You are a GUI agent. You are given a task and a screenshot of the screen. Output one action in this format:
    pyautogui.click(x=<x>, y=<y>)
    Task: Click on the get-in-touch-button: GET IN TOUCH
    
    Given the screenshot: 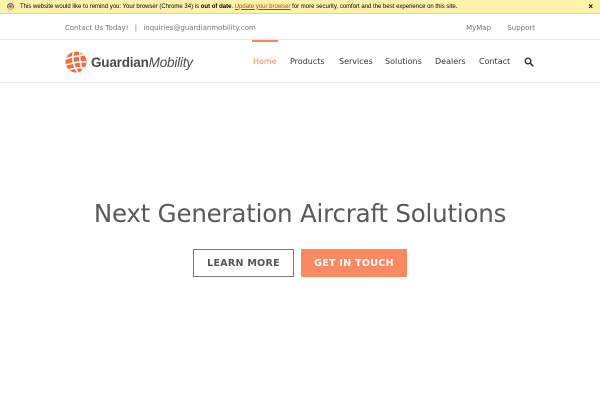 What is the action you would take?
    pyautogui.click(x=354, y=263)
    